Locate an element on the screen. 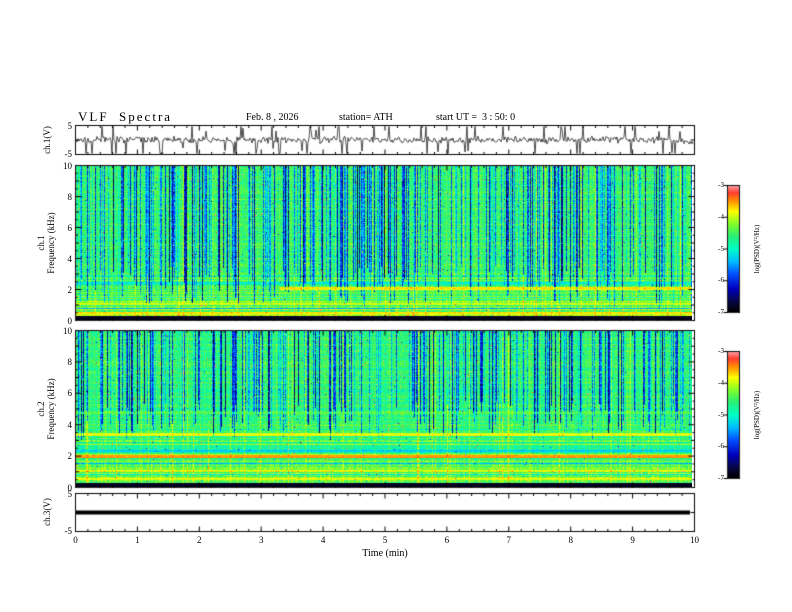 The image size is (792, 612). x-tick-label: 10 is located at coordinates (694, 540).